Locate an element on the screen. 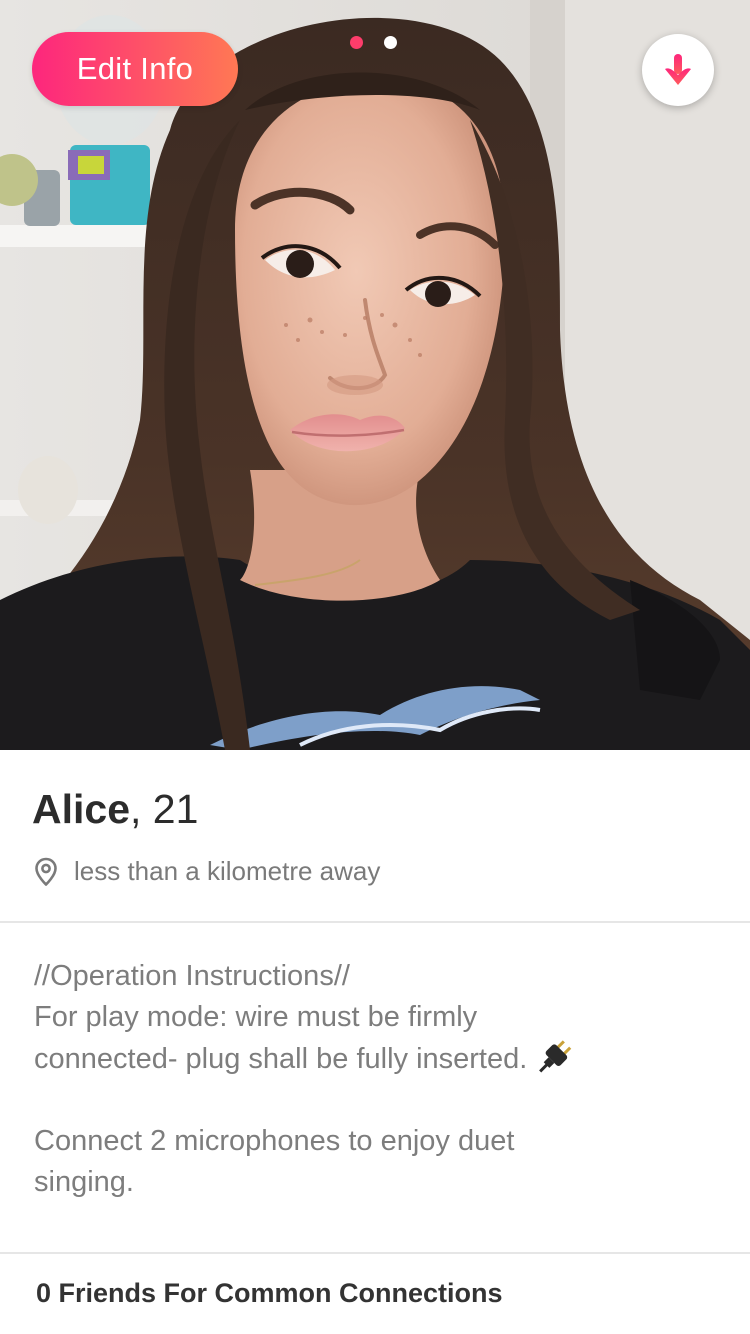 The width and height of the screenshot is (750, 1334). bio-line-text: connected- plug shall be fully inserted. is located at coordinates (281, 1059).